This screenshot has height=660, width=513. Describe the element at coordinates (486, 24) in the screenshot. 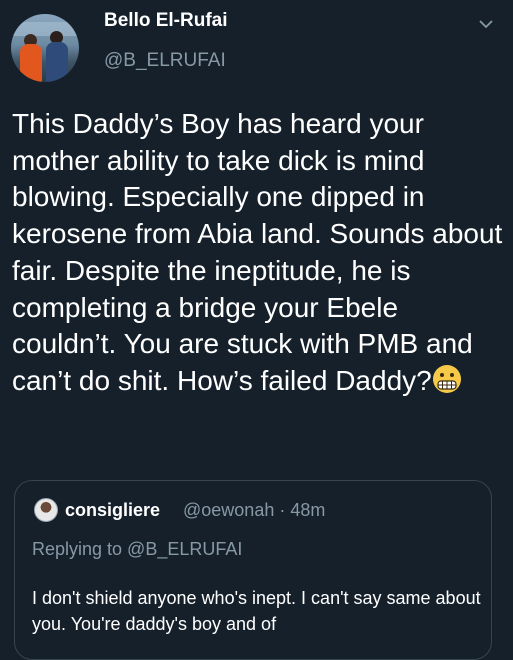

I see `chevron-down-icon` at that location.